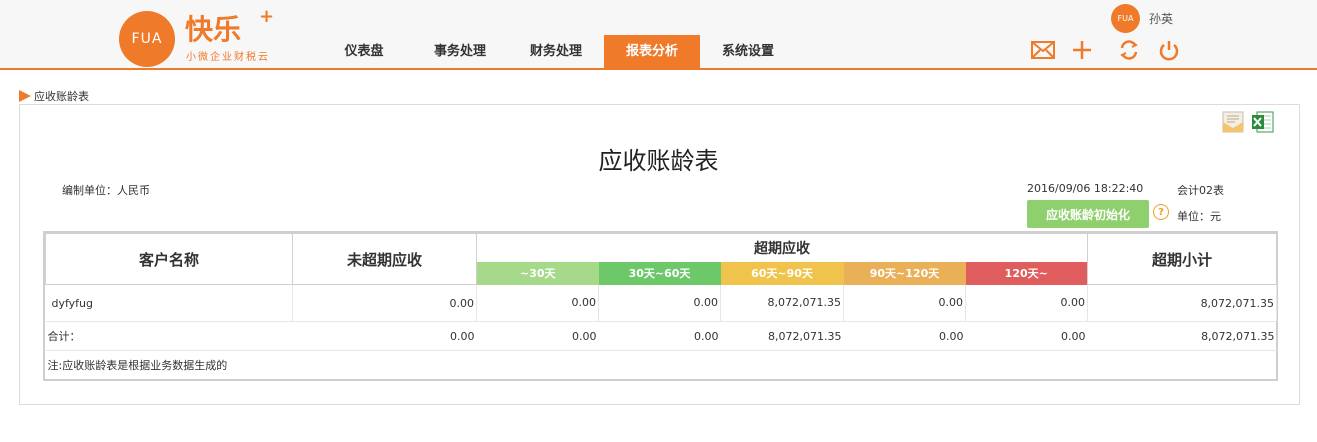  What do you see at coordinates (1082, 50) in the screenshot?
I see `plus-icon` at bounding box center [1082, 50].